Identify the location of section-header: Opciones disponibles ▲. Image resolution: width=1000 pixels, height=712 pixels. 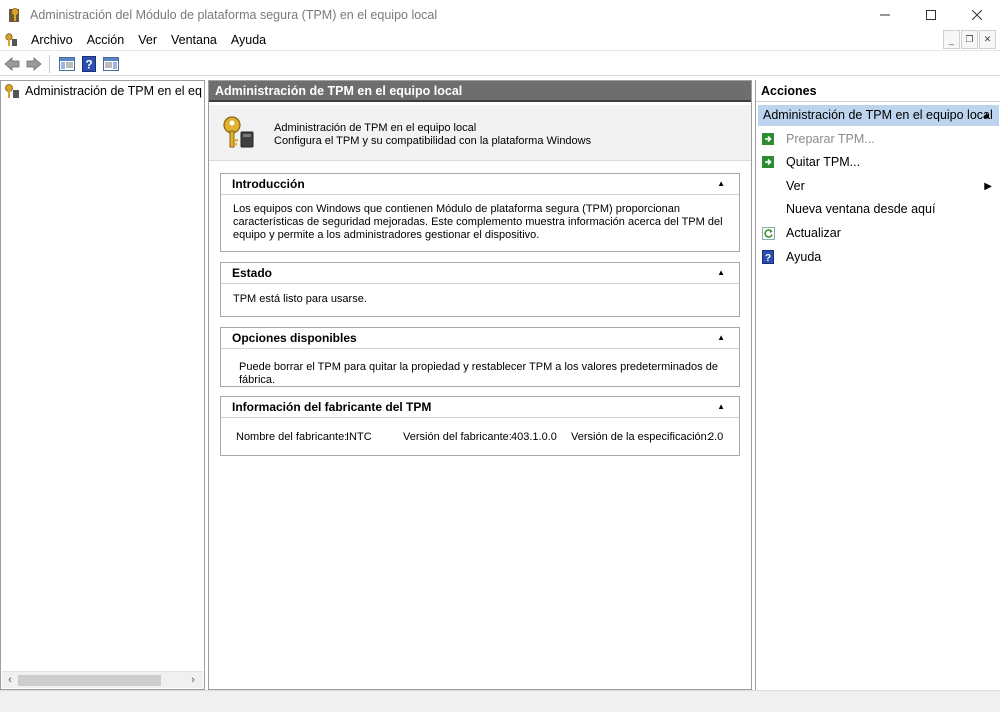
(480, 338).